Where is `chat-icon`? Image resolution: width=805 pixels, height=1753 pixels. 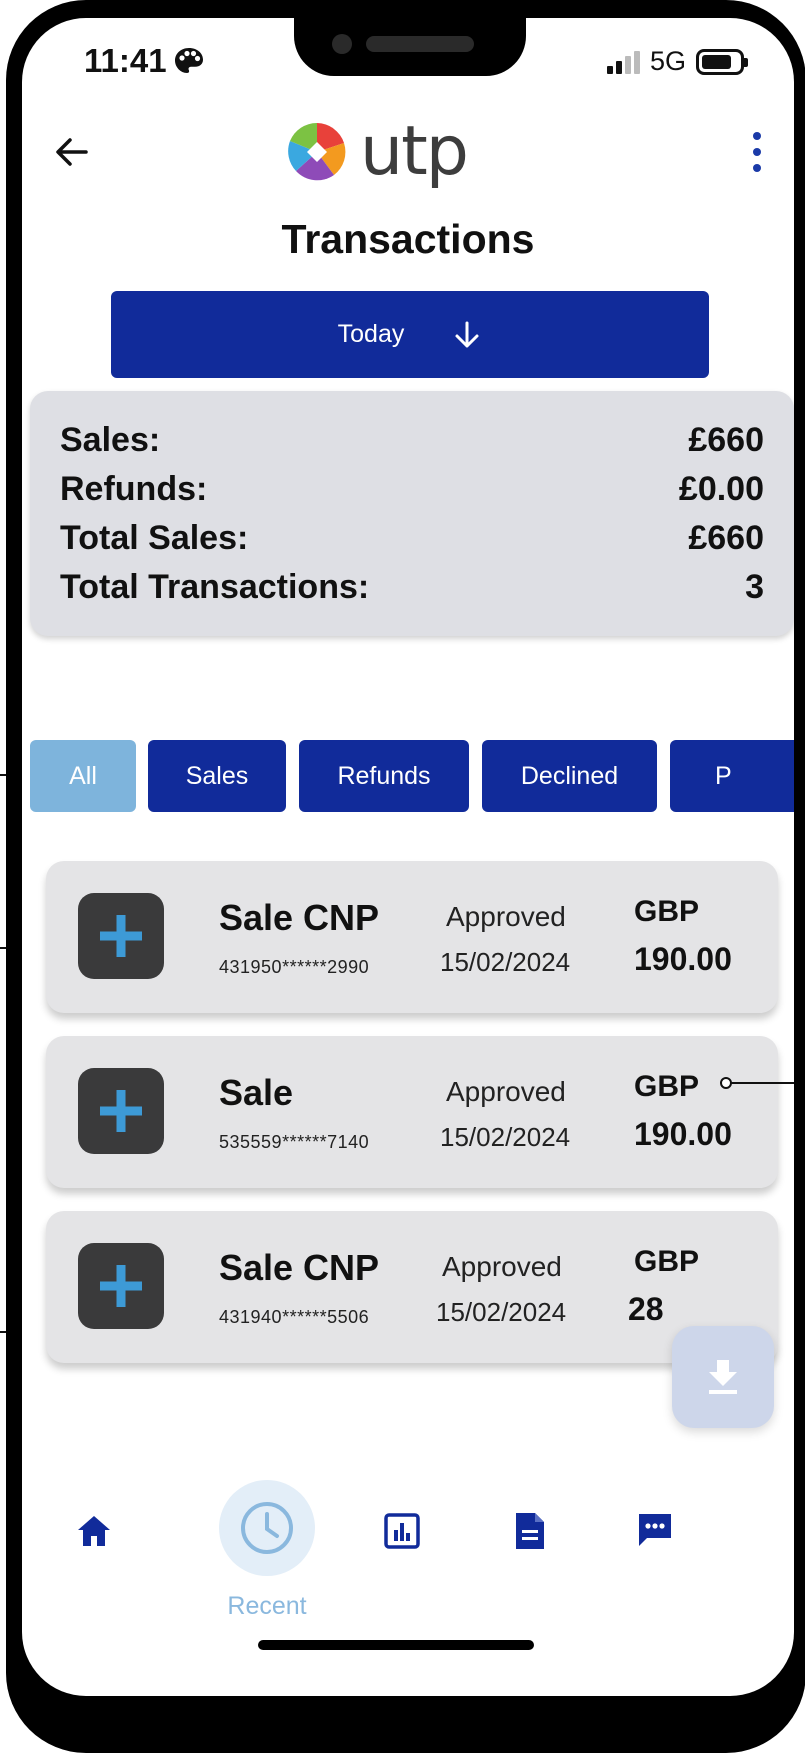 chat-icon is located at coordinates (655, 1530).